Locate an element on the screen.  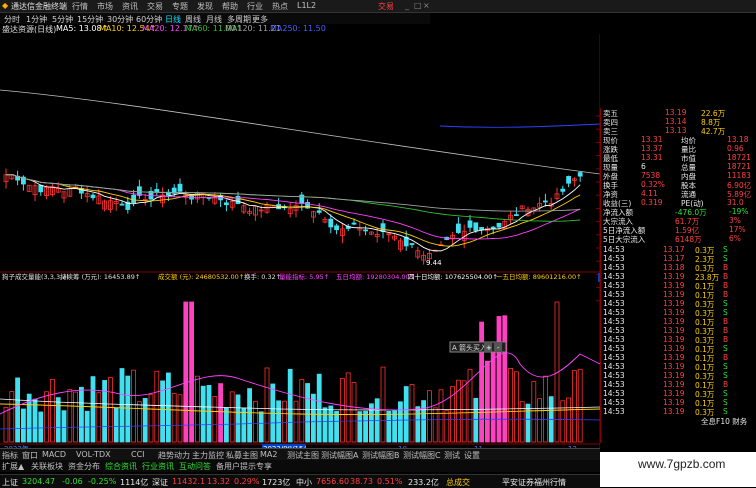
popup-box: A 箭头买入 + - is located at coordinates (478, 347).